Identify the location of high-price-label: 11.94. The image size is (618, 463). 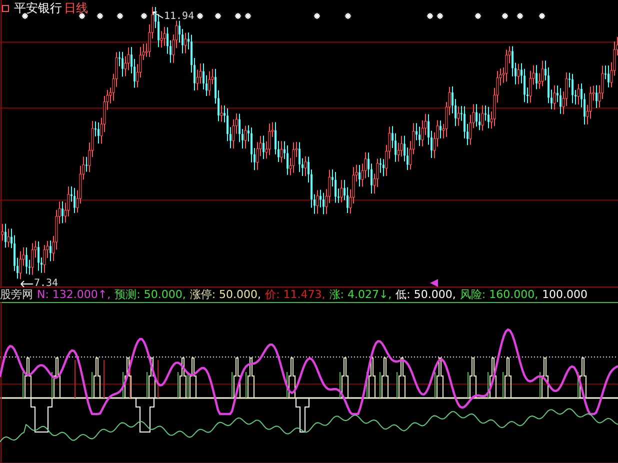
(179, 16).